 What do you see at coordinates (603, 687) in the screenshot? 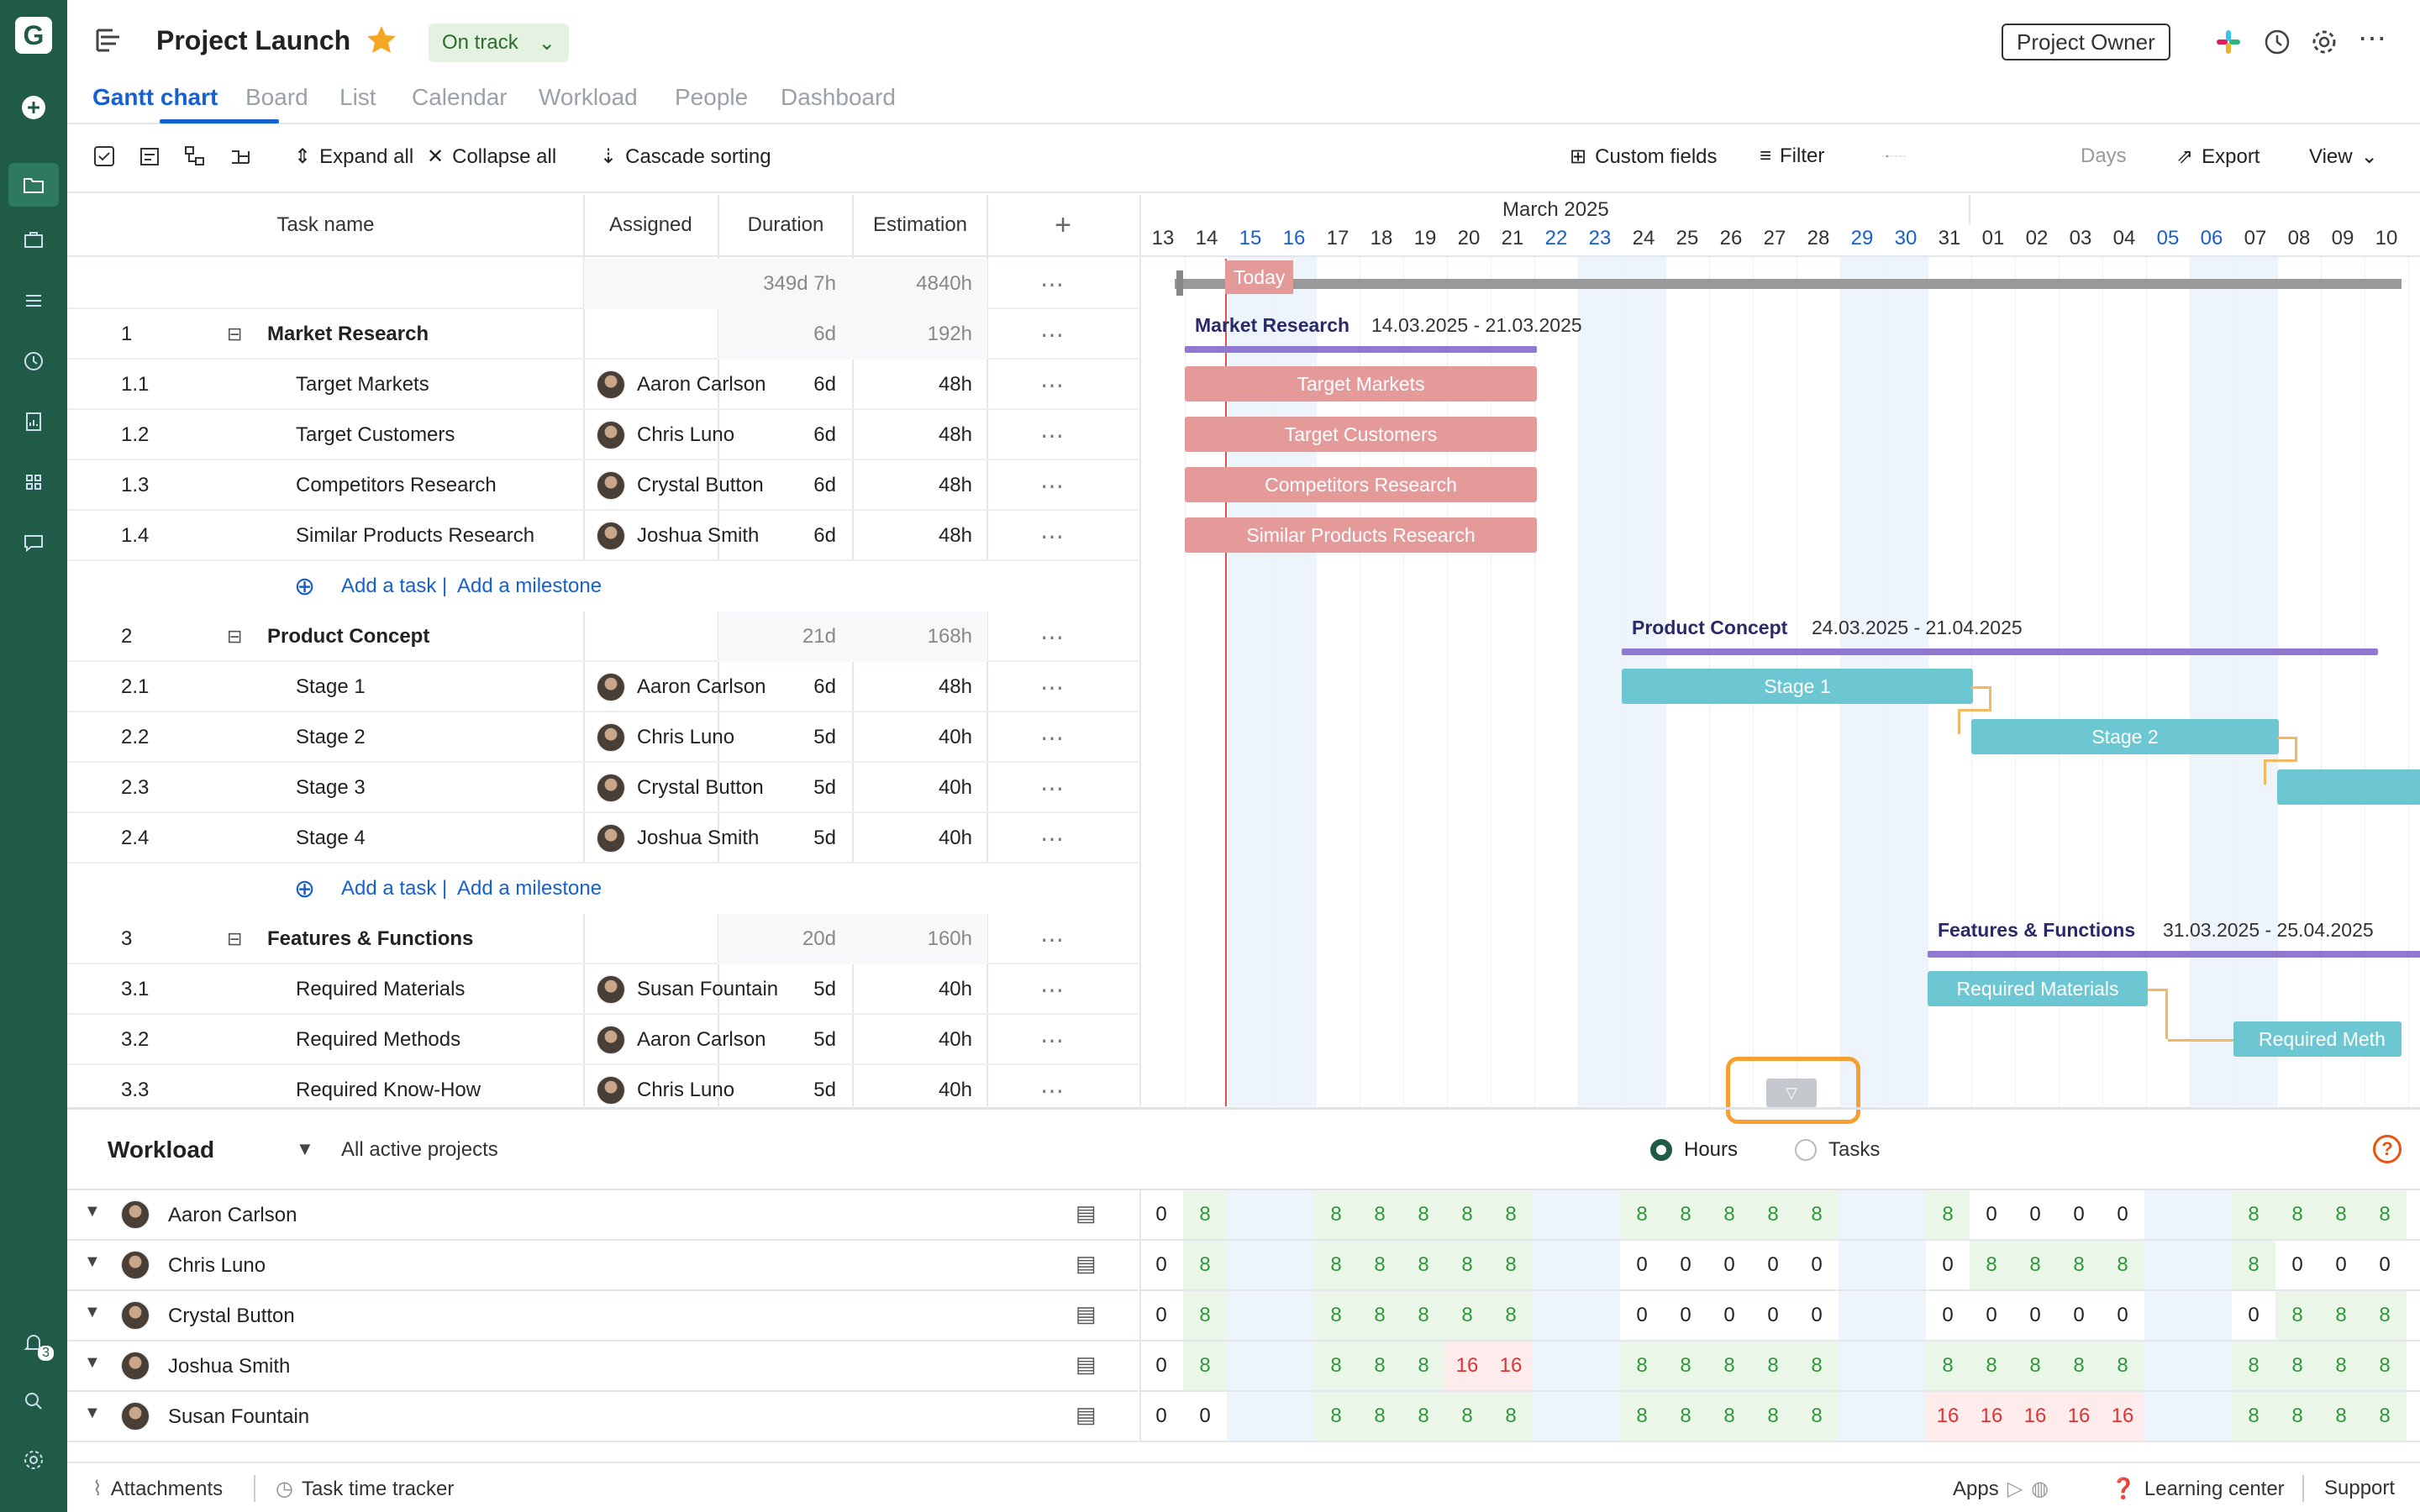
I see `task-row: 2.1 Stage 1 Aaron Carlson 6d 48h ⋯` at bounding box center [603, 687].